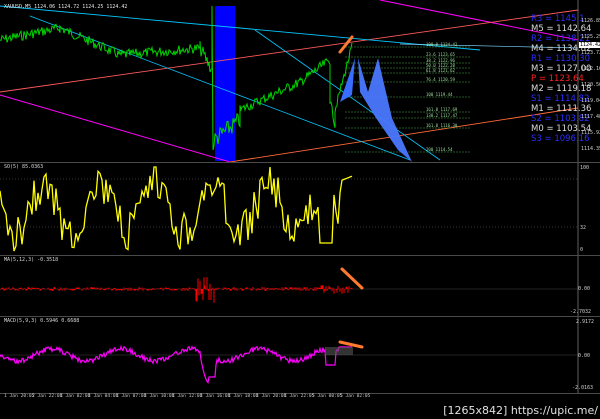 The width and height of the screenshot is (600, 419). I want to click on pink-channel-lower, so click(115, 128).